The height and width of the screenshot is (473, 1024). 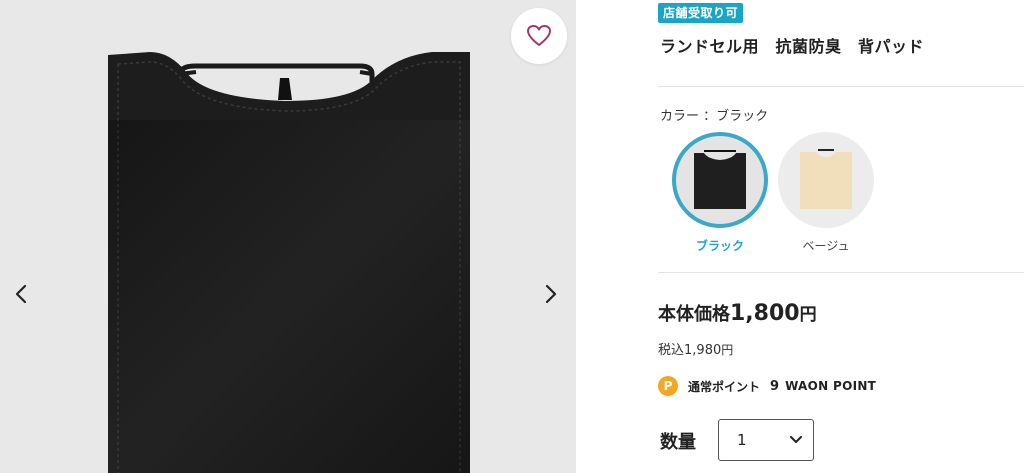 I want to click on heart-outline-icon, so click(x=539, y=35).